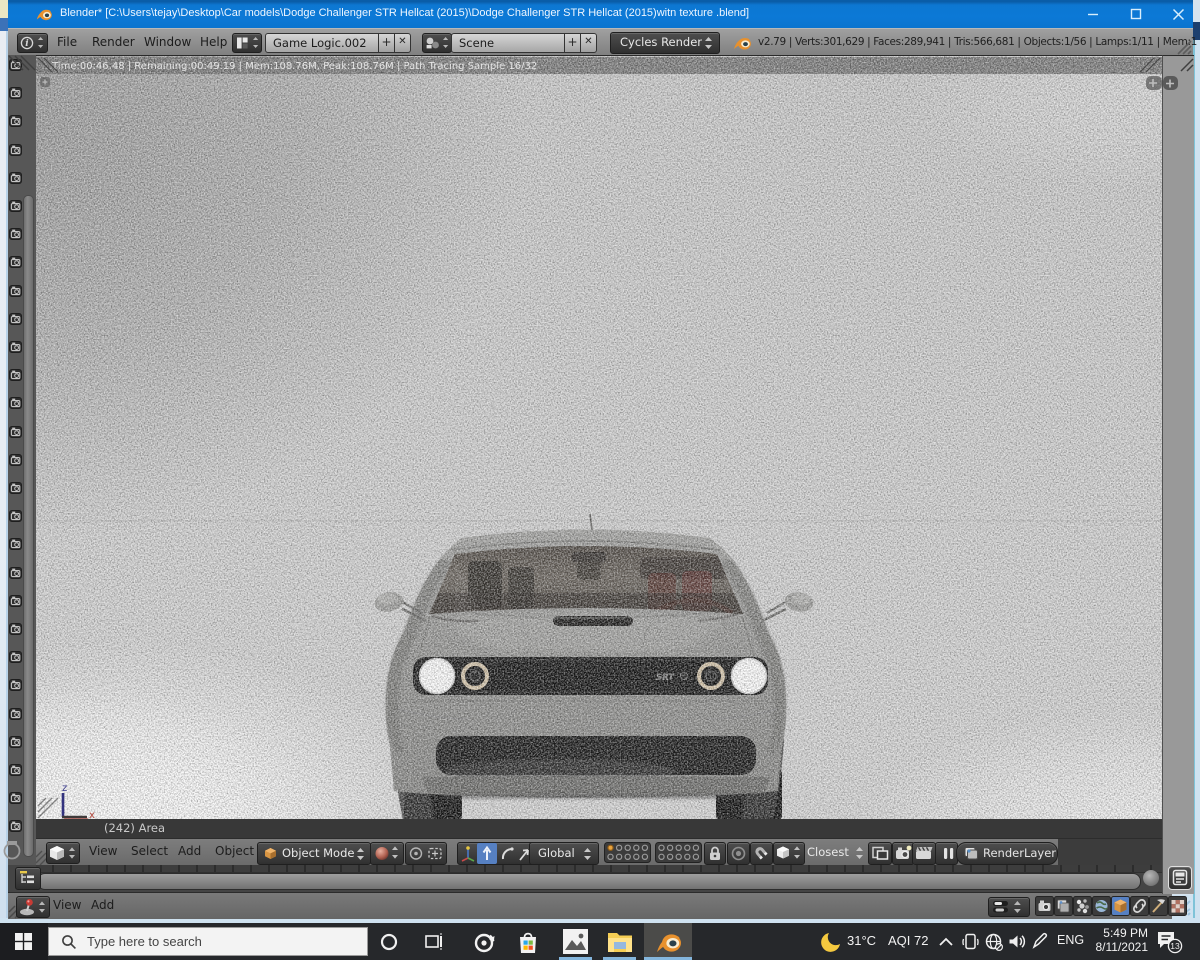  I want to click on blender-app-button, so click(668, 941).